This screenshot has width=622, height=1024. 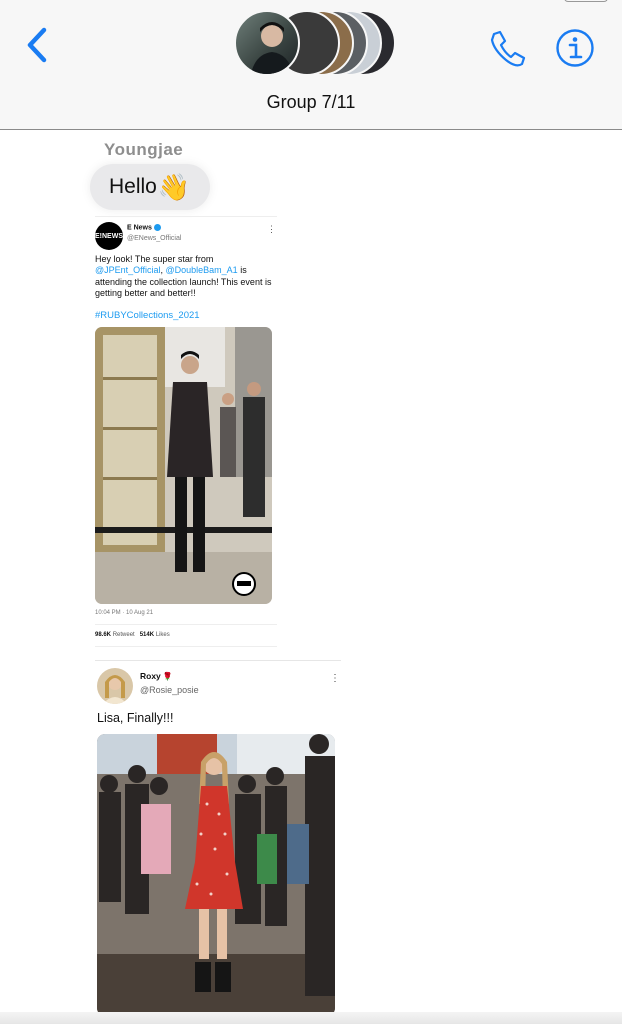 I want to click on tweet-text: Lisa, Finally!!!, so click(x=135, y=718).